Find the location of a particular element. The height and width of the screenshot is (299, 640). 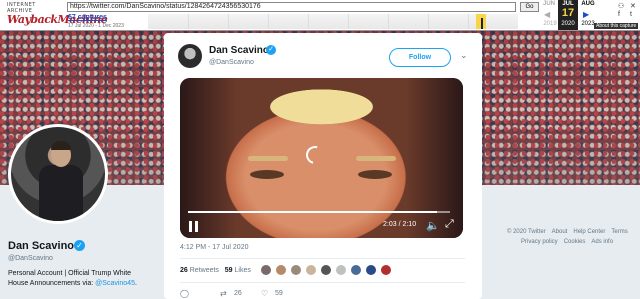

profile-avatar is located at coordinates (58, 174).